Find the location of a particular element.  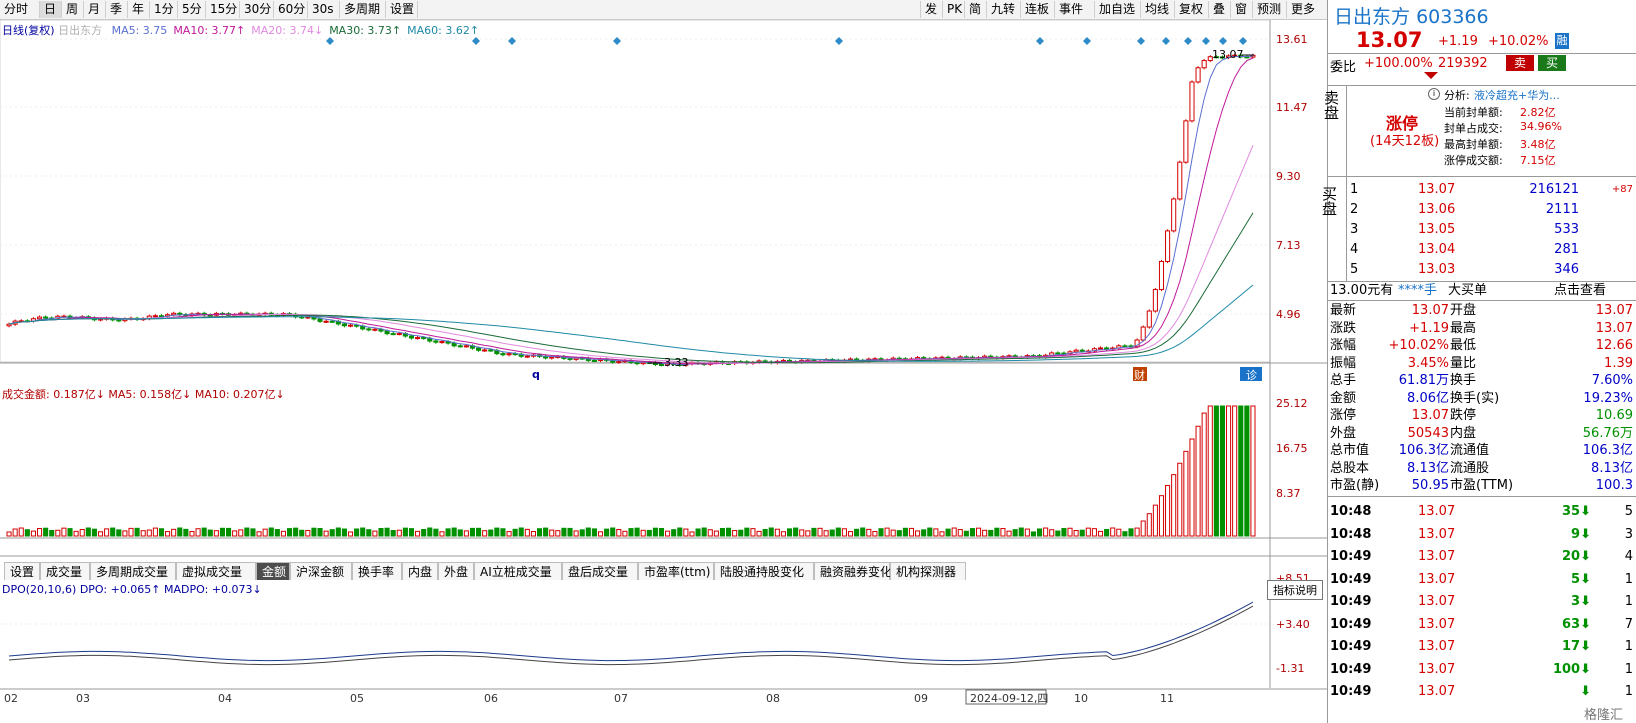

period-1-button: 日 is located at coordinates (51, 9).